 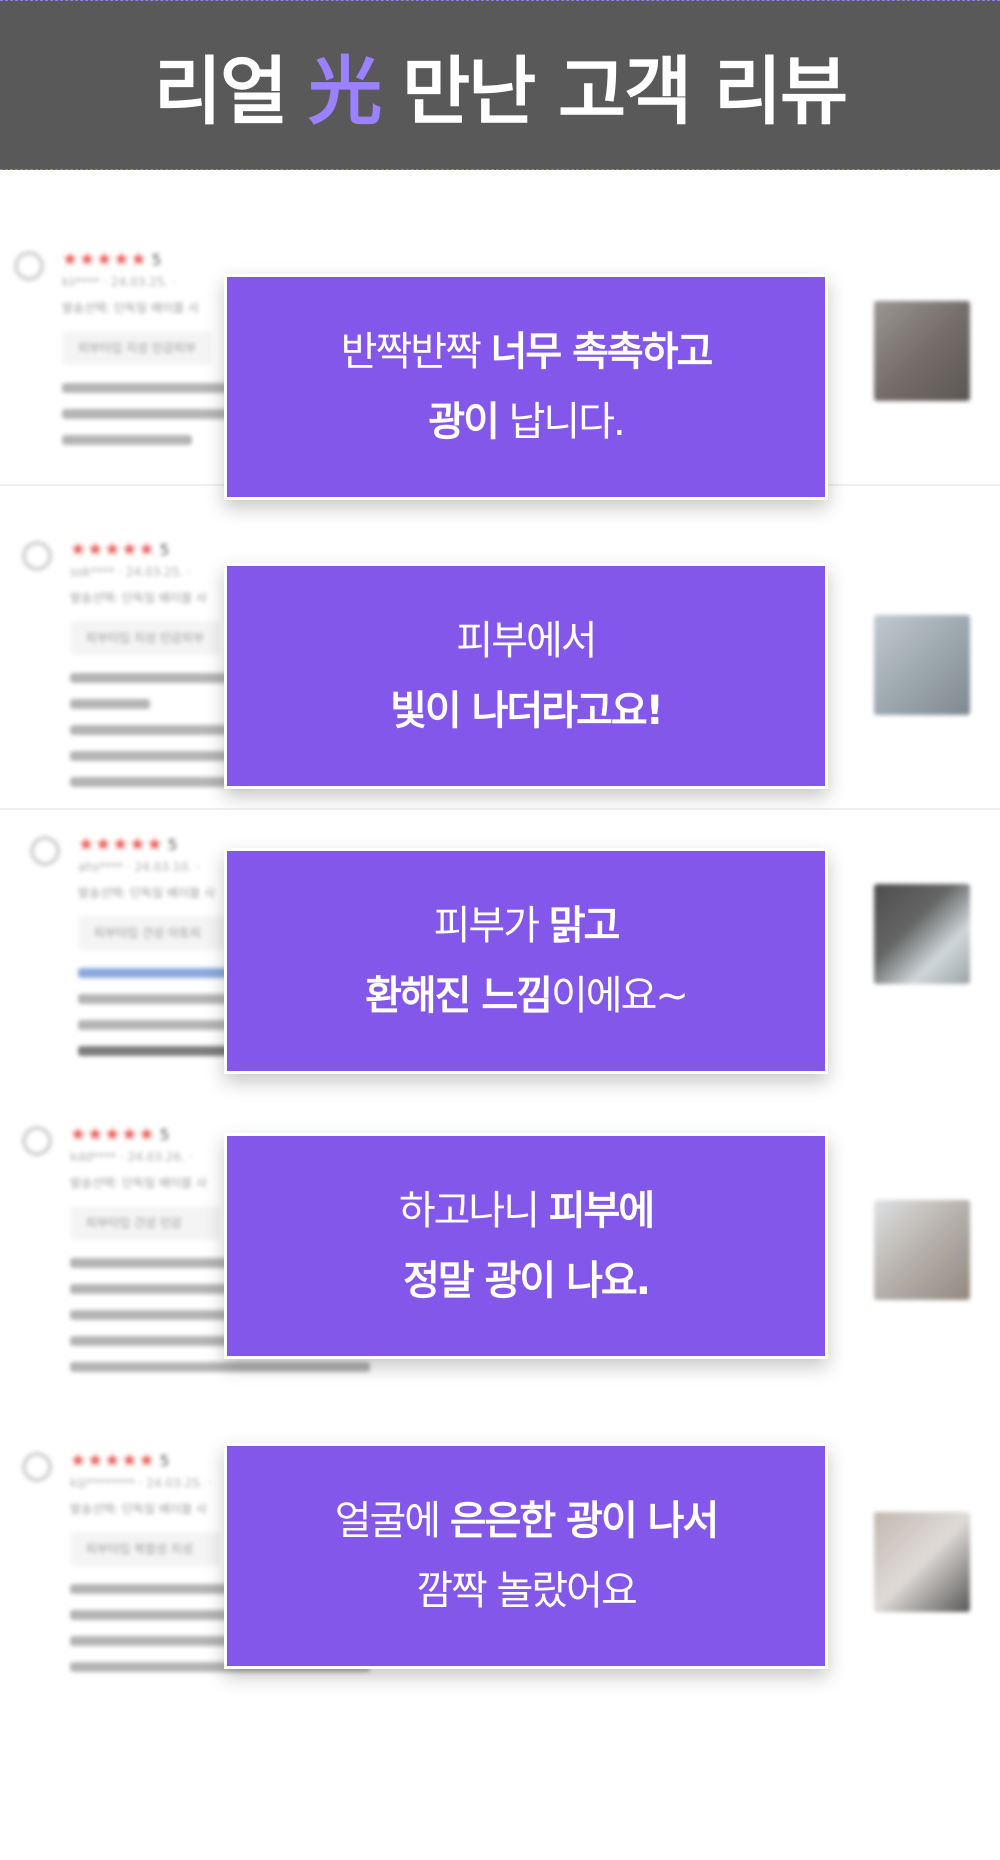 I want to click on review-meta: ahs**** · 24.03.10. ·, so click(x=139, y=867).